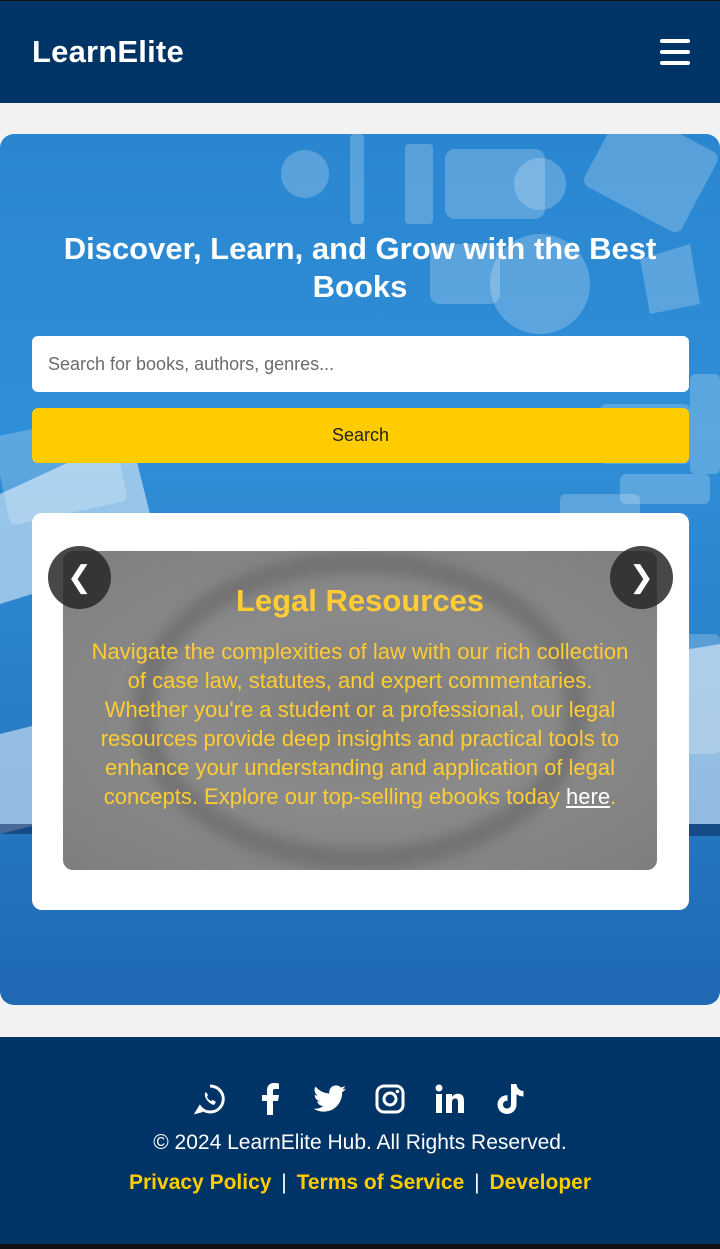  What do you see at coordinates (330, 1099) in the screenshot?
I see `twitter-icon` at bounding box center [330, 1099].